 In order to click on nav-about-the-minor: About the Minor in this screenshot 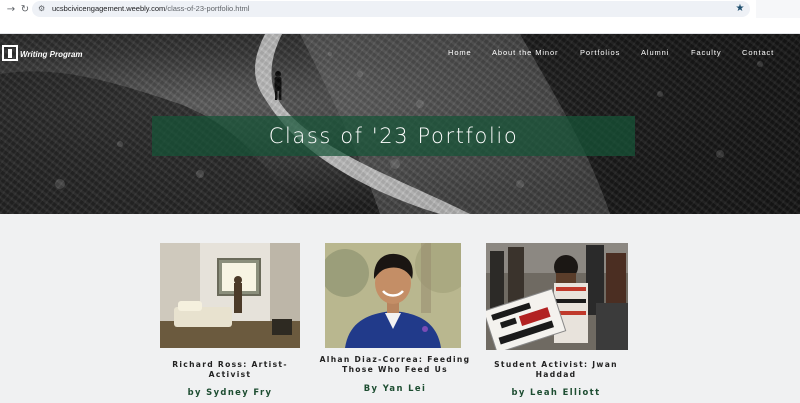, I will do `click(525, 52)`.